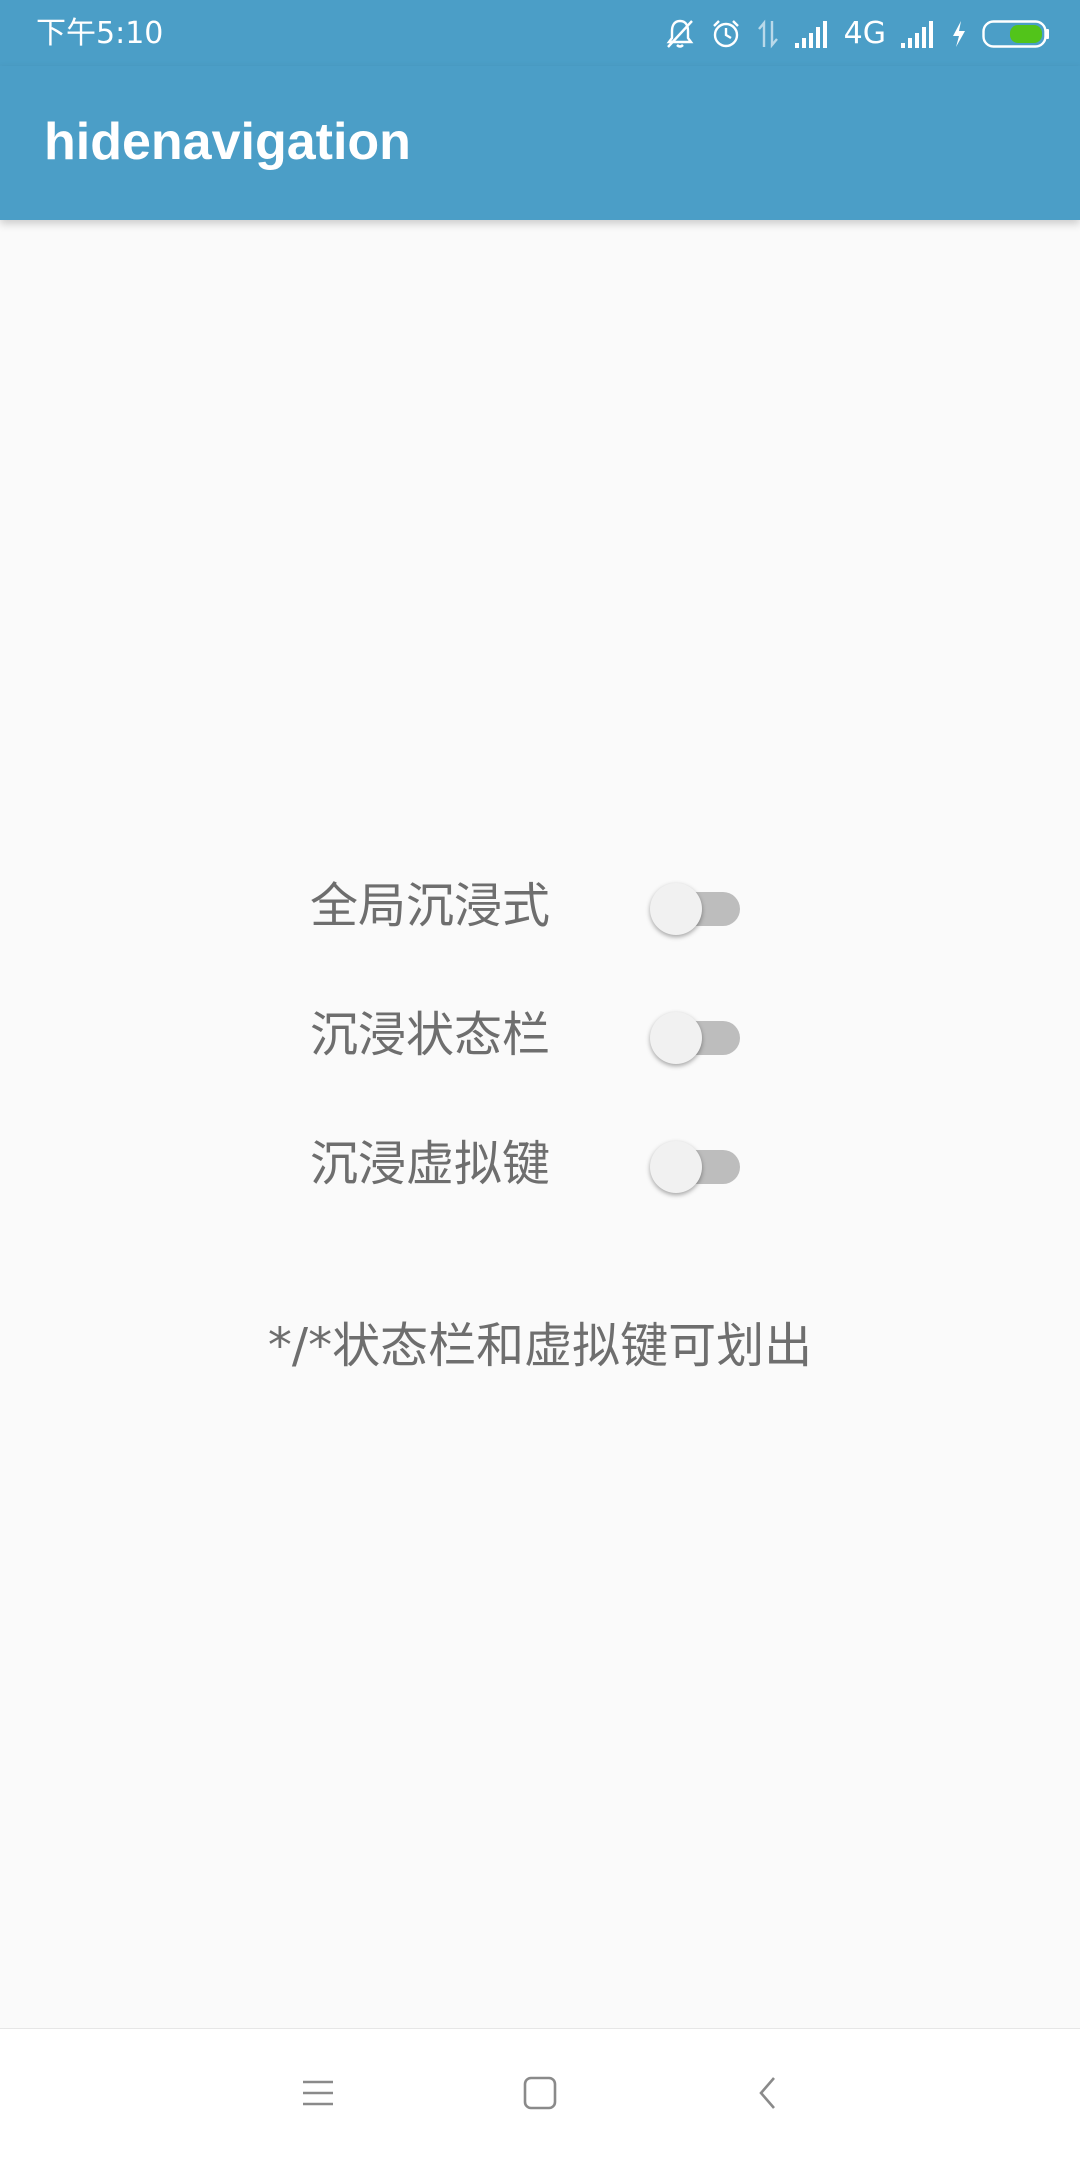  I want to click on mute-icon, so click(680, 34).